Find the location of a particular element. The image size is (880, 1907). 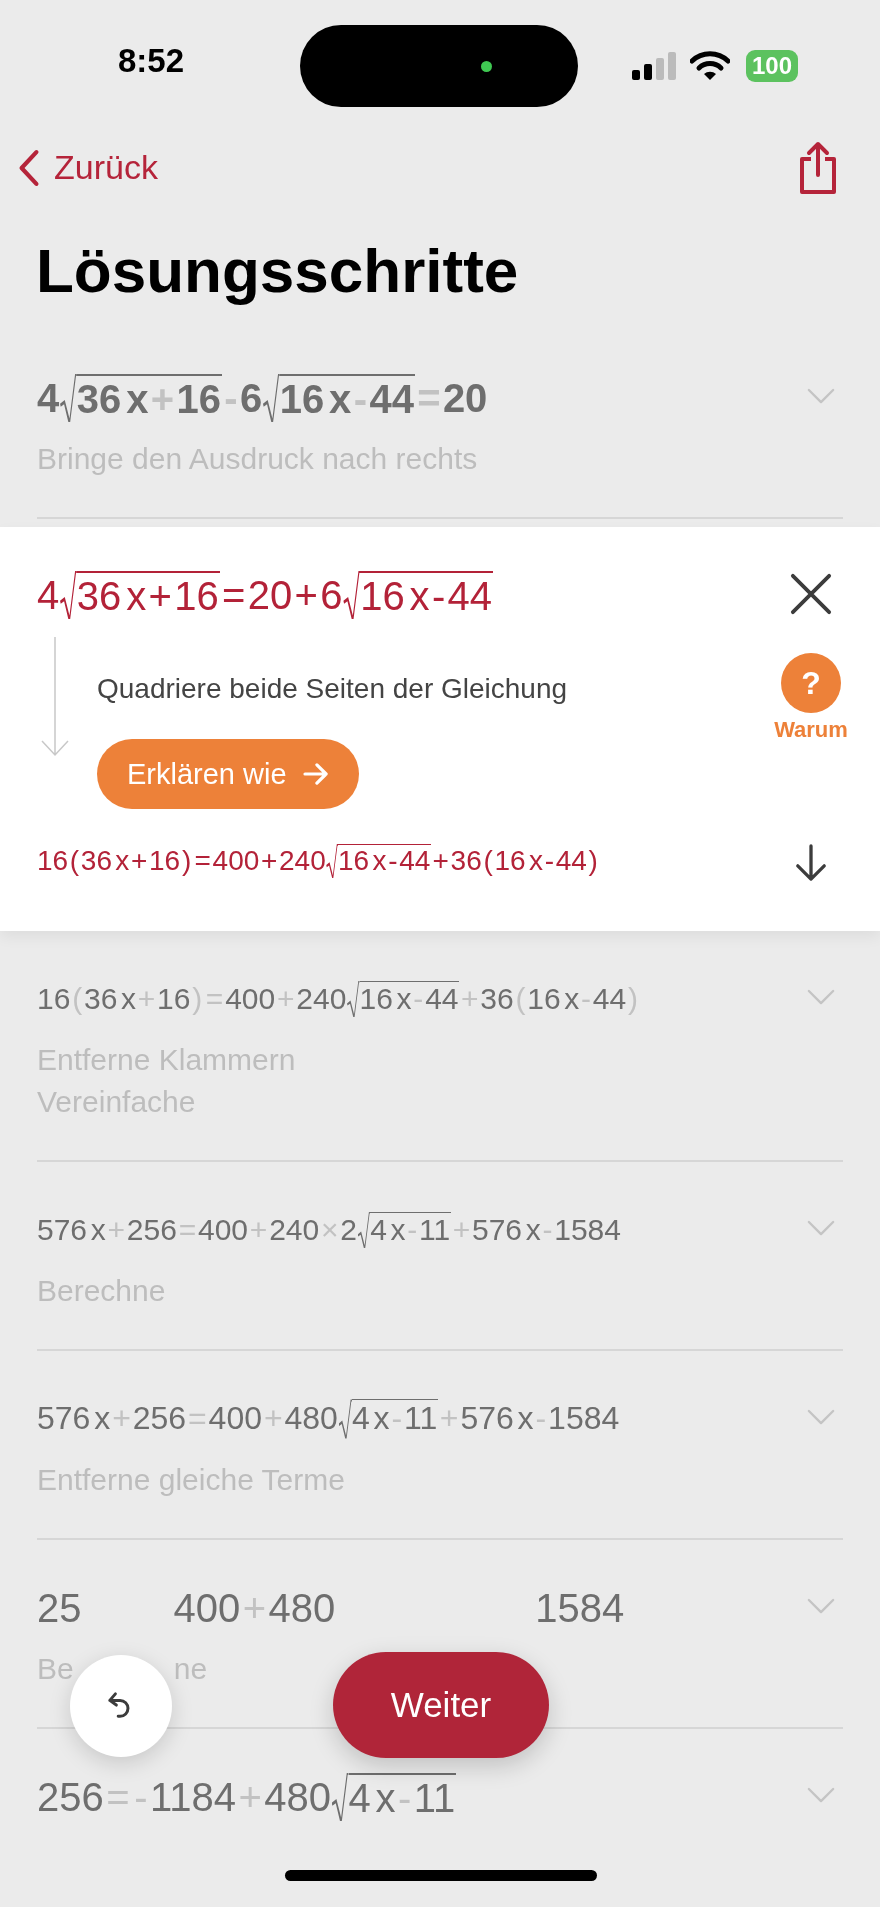

chevron-left-icon is located at coordinates (29, 167).